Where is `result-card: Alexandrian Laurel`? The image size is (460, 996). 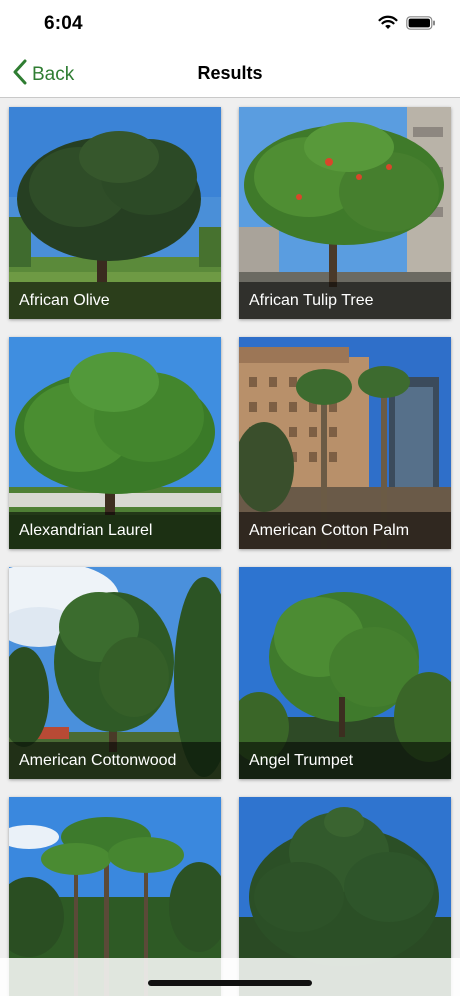
result-card: Alexandrian Laurel is located at coordinates (115, 443).